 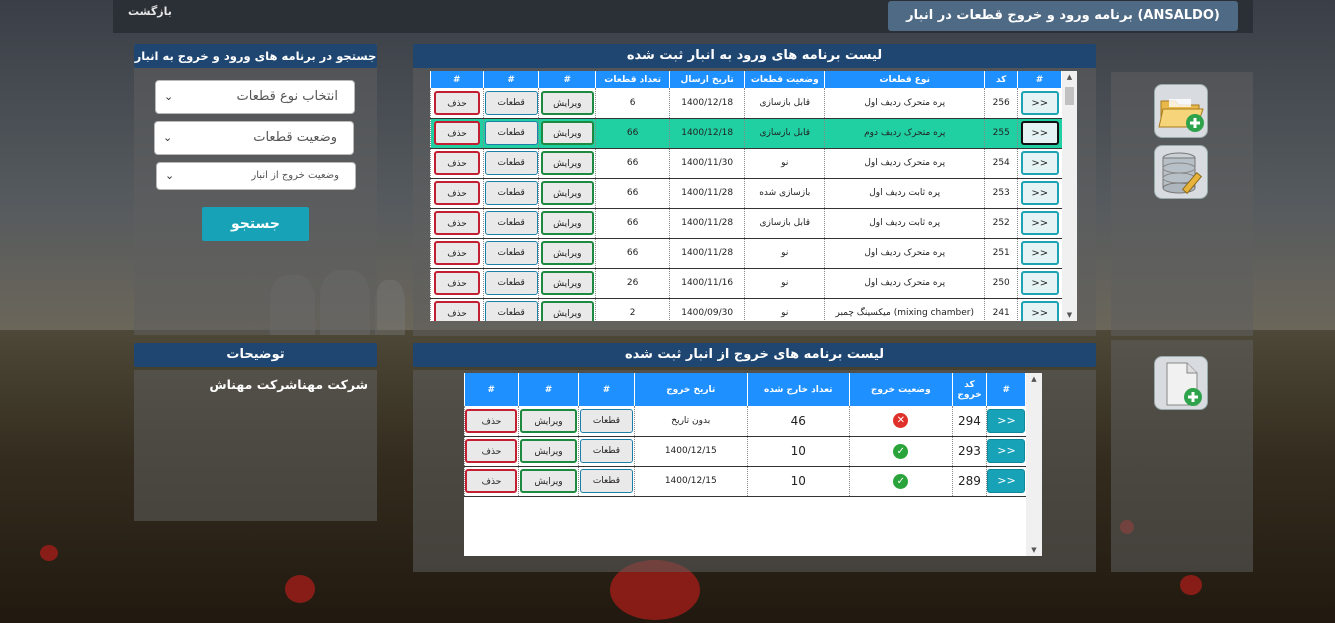 What do you see at coordinates (1001, 163) in the screenshot?
I see `code-cell: 254` at bounding box center [1001, 163].